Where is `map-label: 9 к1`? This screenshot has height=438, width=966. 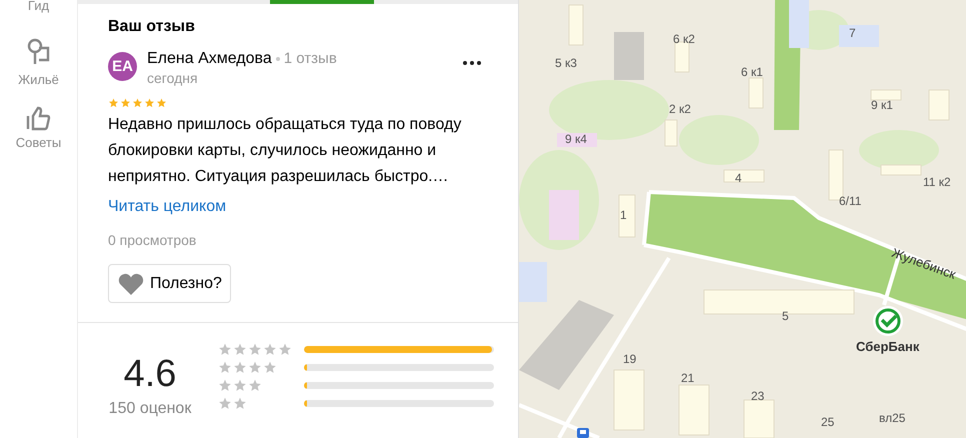
map-label: 9 к1 is located at coordinates (882, 105).